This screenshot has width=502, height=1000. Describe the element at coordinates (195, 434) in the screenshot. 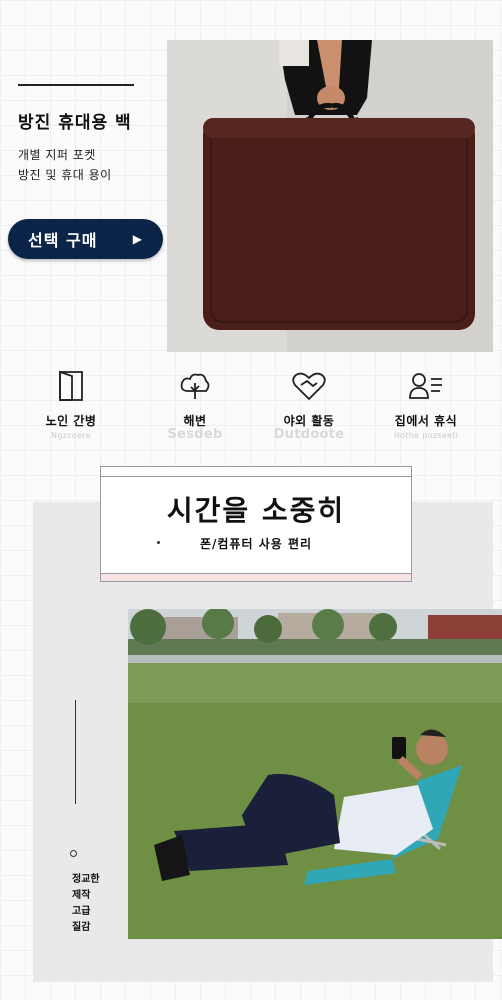

I see `feature-caption: Sesdeb` at that location.